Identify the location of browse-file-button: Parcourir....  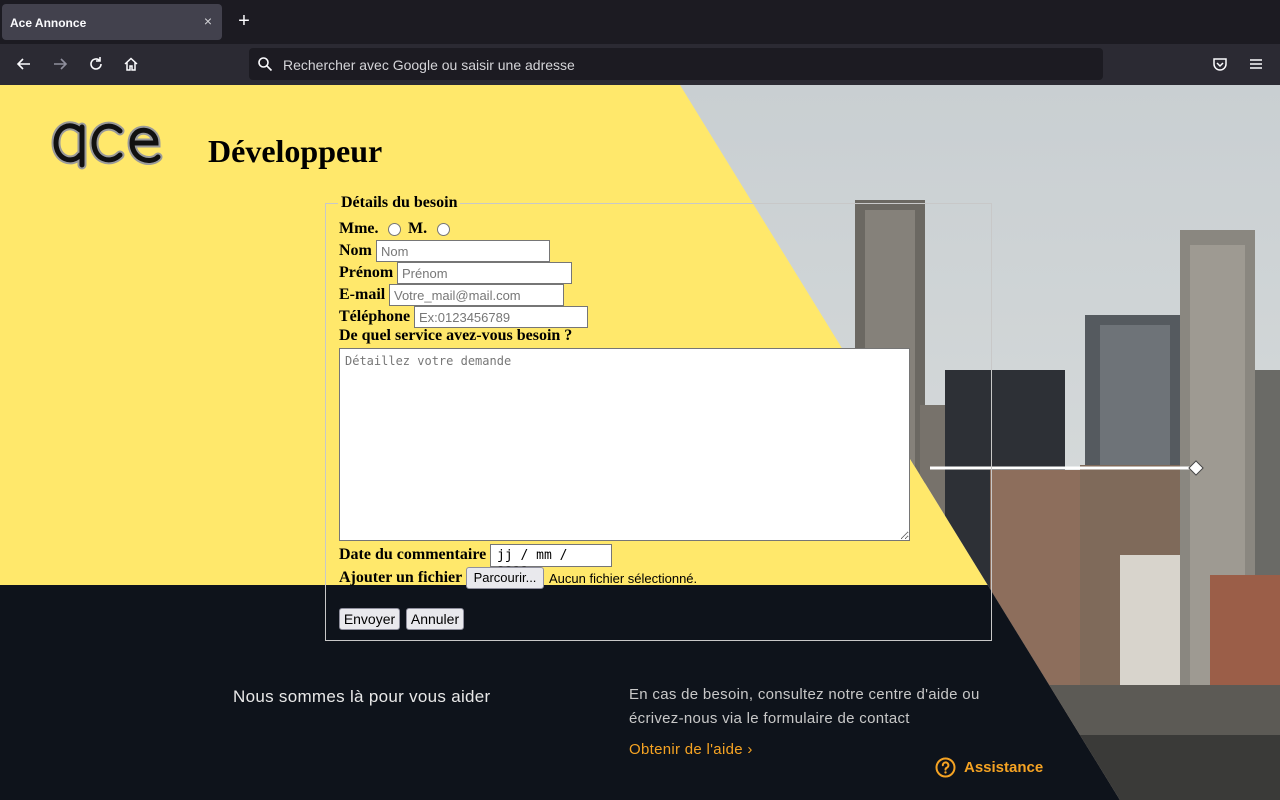
(505, 578).